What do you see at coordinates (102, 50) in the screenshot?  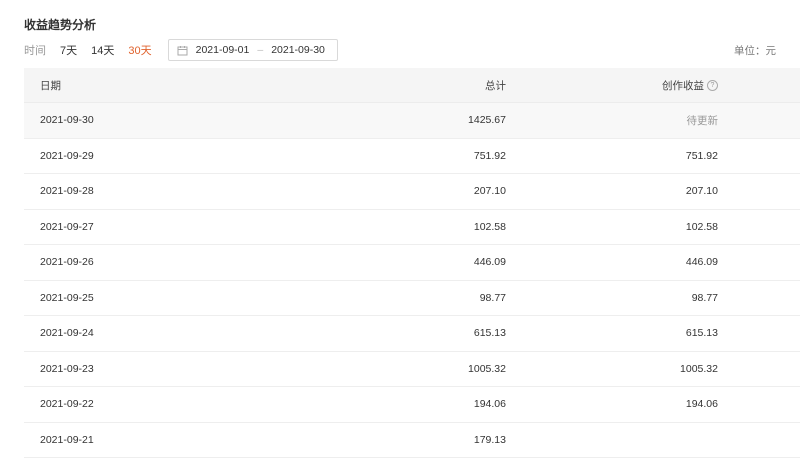 I see `range-14-days: 14天` at bounding box center [102, 50].